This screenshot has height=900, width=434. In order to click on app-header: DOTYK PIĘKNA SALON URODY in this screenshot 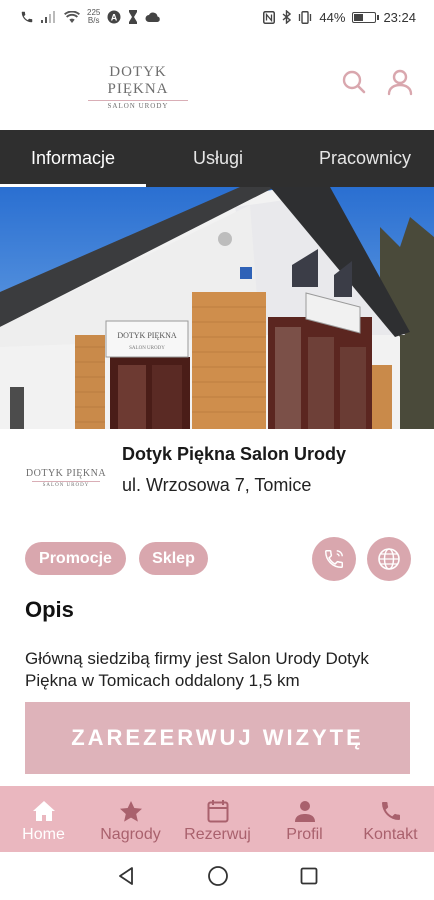, I will do `click(217, 82)`.